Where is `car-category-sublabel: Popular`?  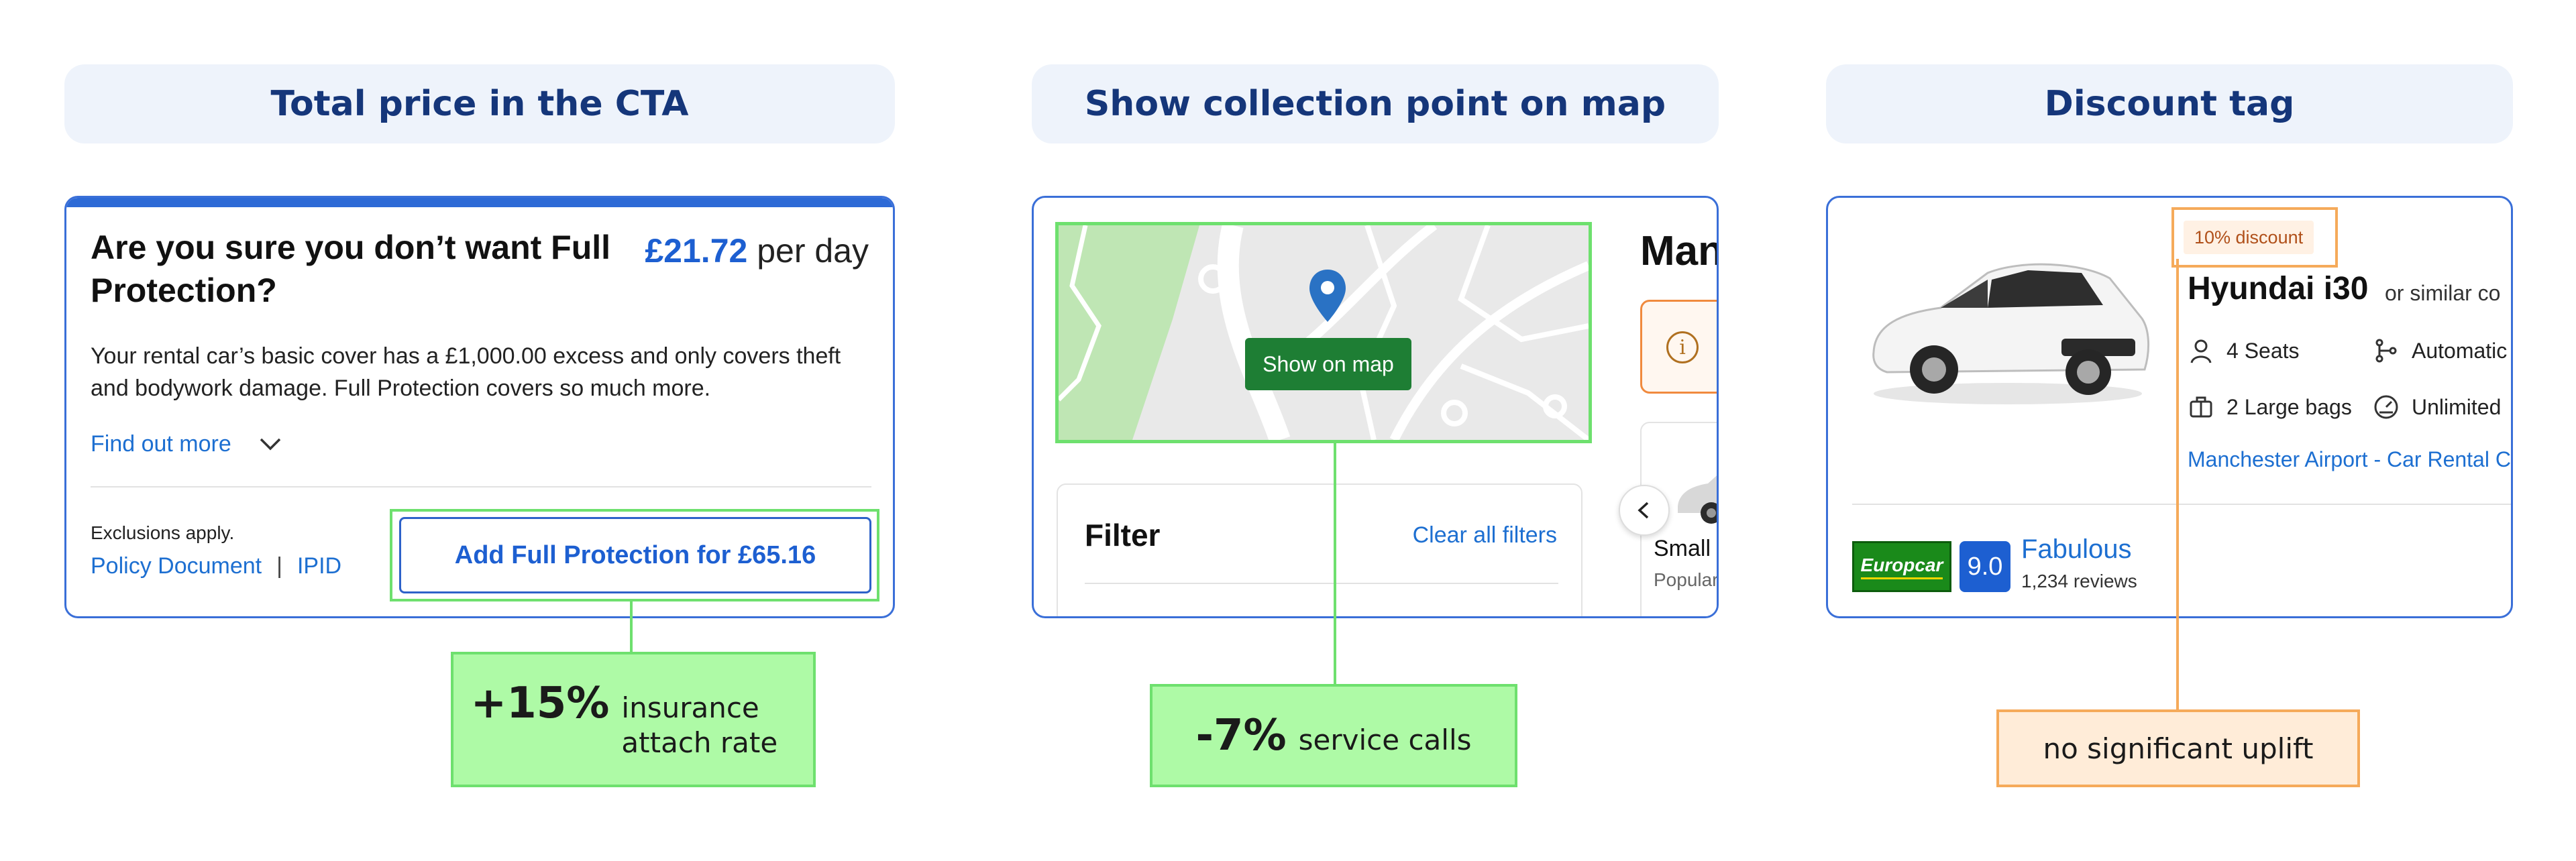 car-category-sublabel: Popular is located at coordinates (1686, 579).